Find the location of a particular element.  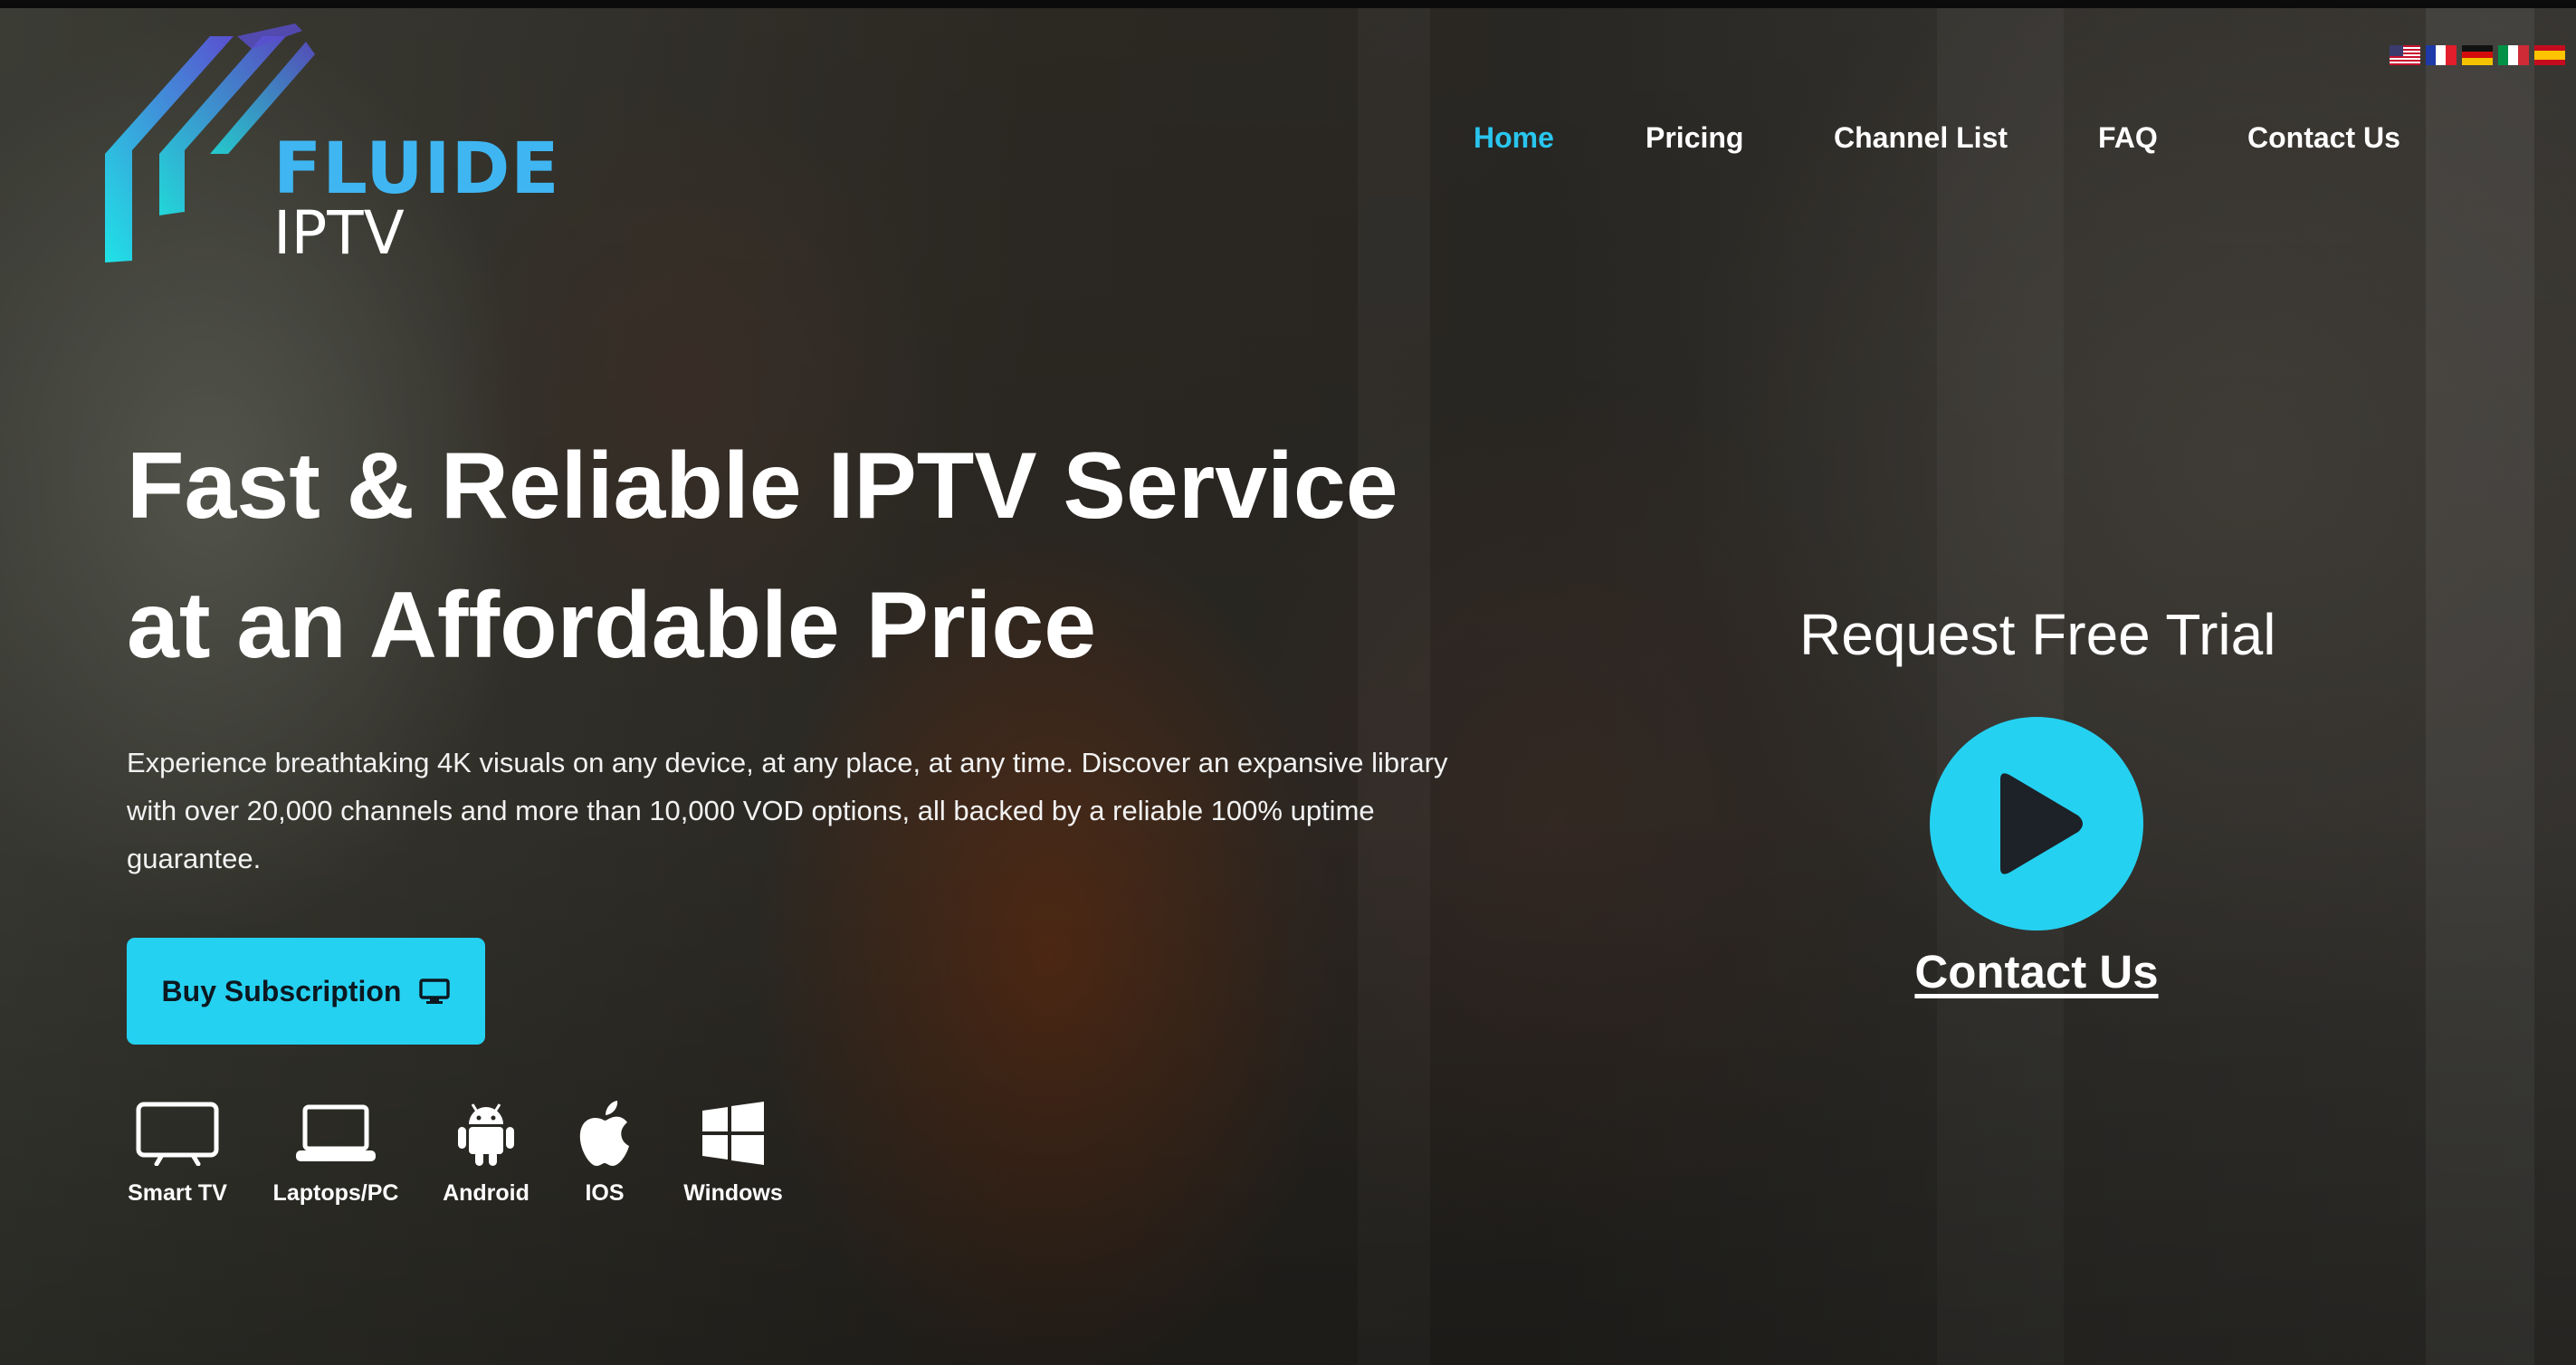

device-windows: Windows is located at coordinates (733, 1151).